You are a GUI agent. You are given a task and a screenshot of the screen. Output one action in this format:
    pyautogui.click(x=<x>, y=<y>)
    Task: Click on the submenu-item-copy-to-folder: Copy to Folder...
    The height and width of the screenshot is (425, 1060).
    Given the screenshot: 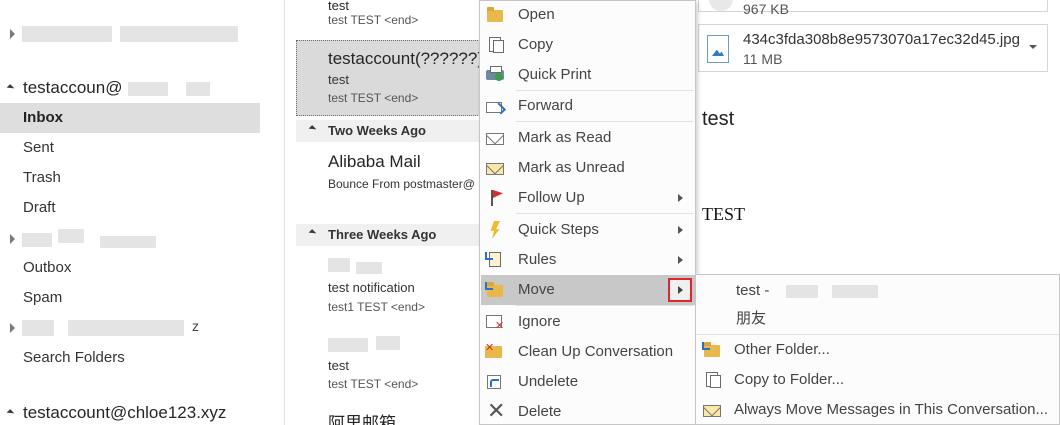 What is the action you would take?
    pyautogui.click(x=877, y=380)
    